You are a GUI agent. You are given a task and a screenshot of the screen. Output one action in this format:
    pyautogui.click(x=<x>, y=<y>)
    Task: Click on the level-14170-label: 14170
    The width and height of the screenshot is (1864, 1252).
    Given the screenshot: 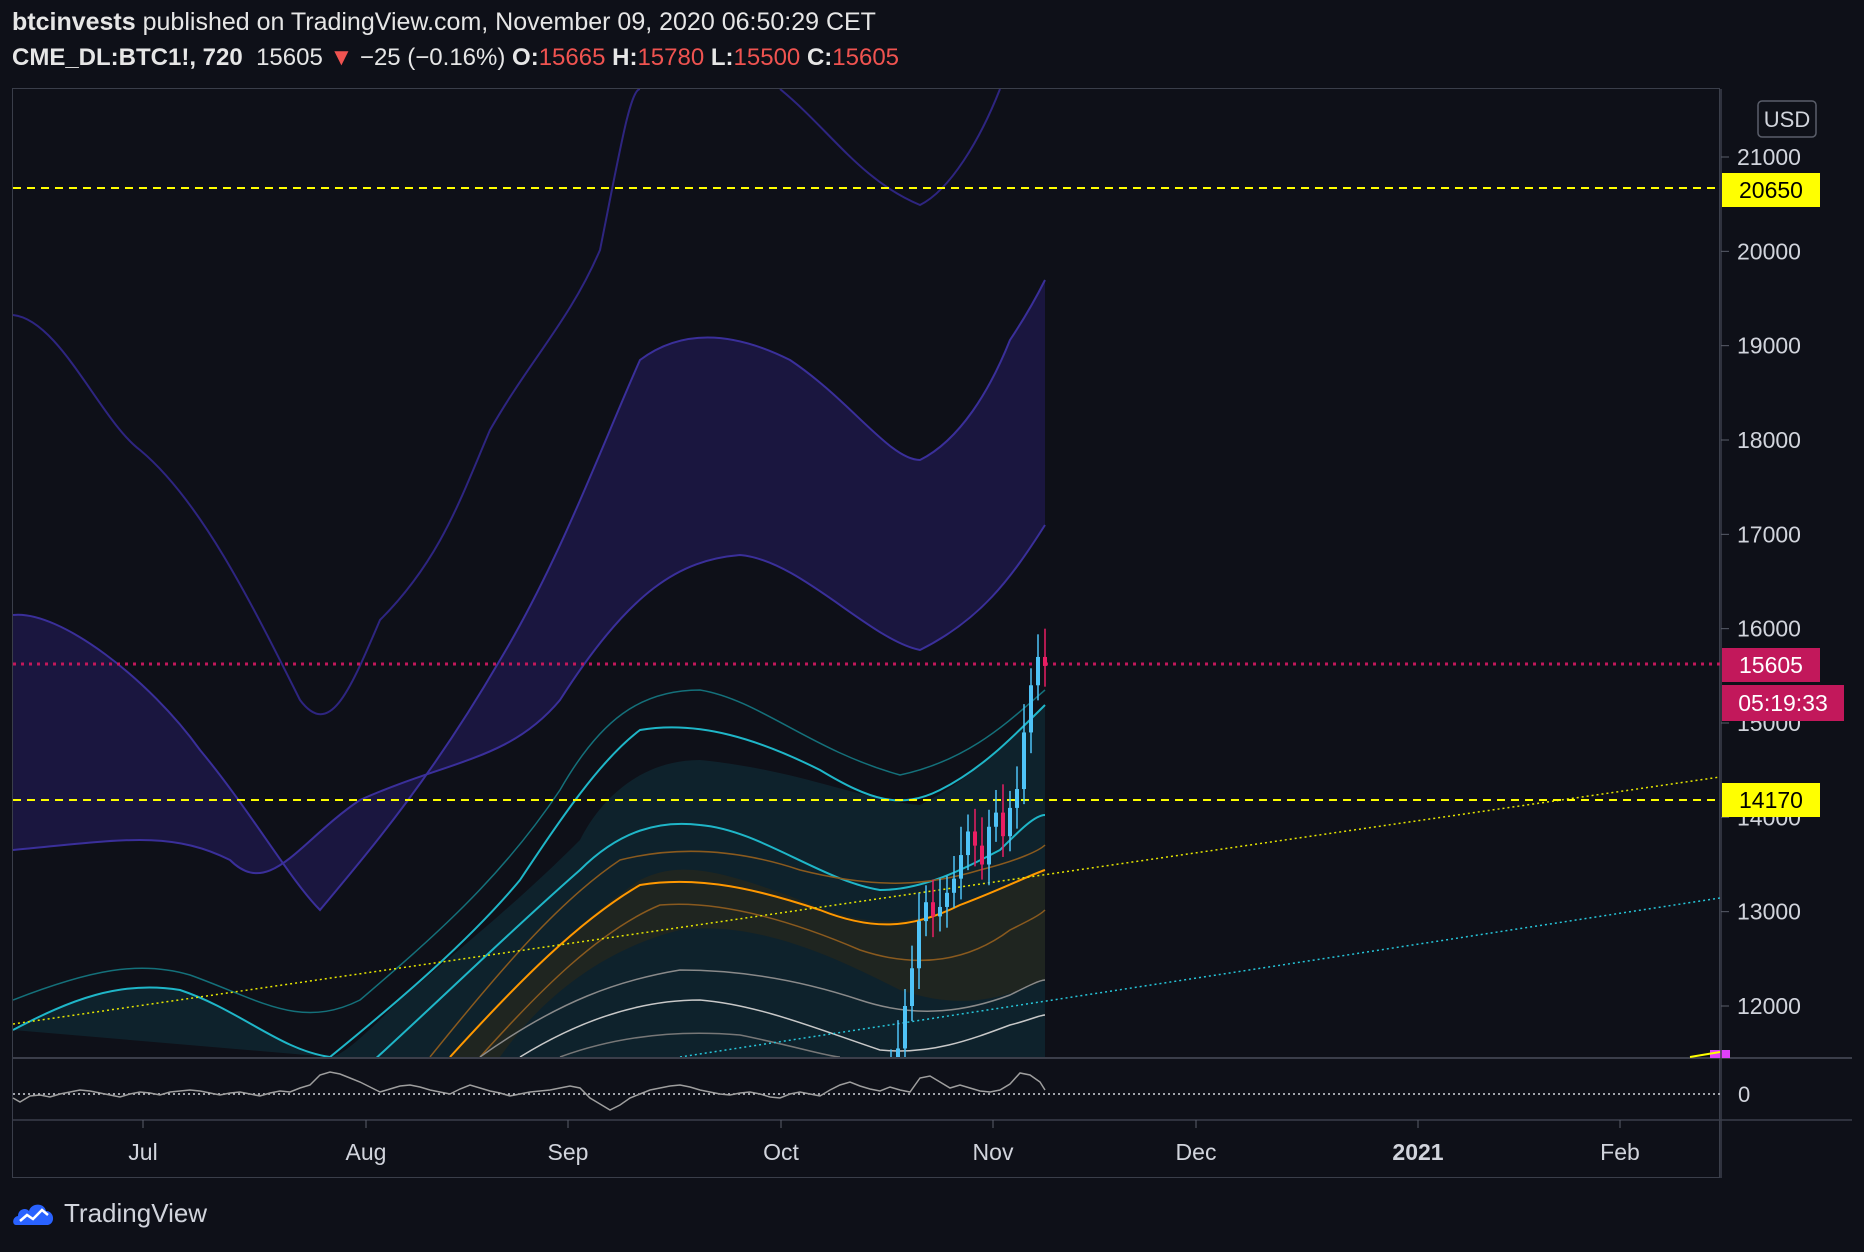 What is the action you would take?
    pyautogui.click(x=1771, y=800)
    